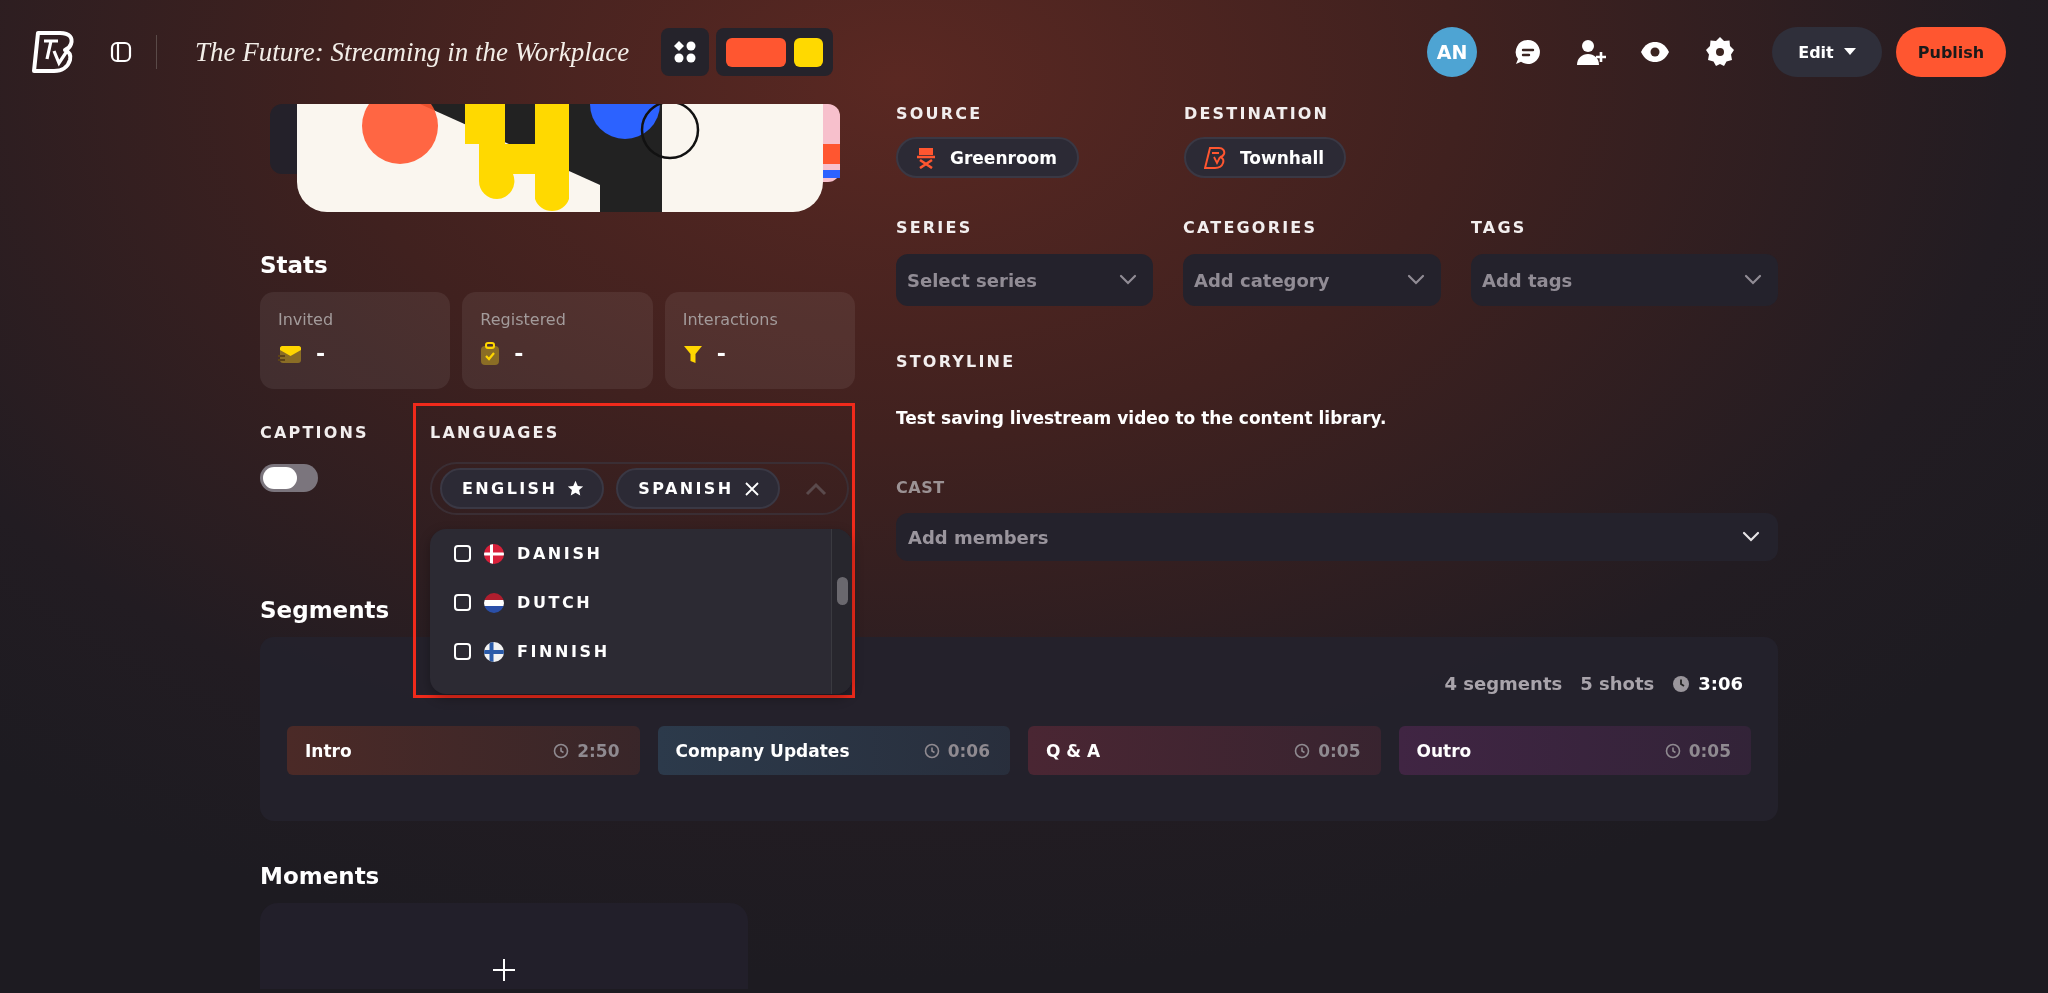 The width and height of the screenshot is (2048, 993). Describe the element at coordinates (1574, 750) in the screenshot. I see `segment-chip: Outro 0:05` at that location.